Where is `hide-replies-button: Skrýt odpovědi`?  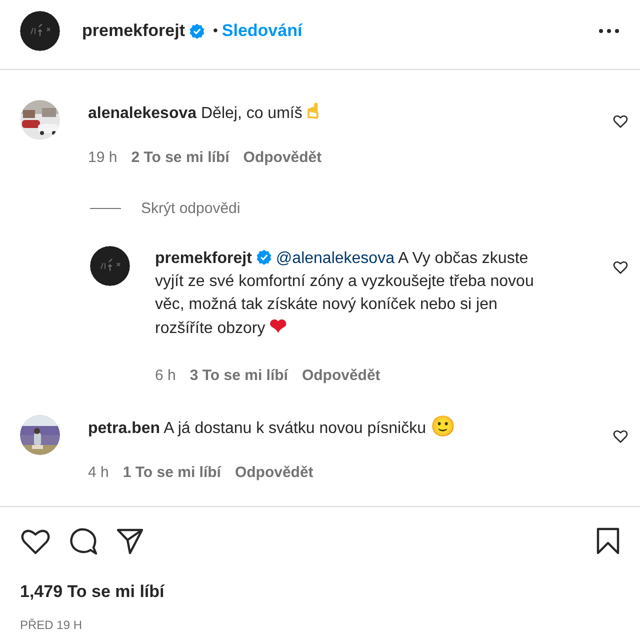 hide-replies-button: Skrýt odpovědi is located at coordinates (190, 209).